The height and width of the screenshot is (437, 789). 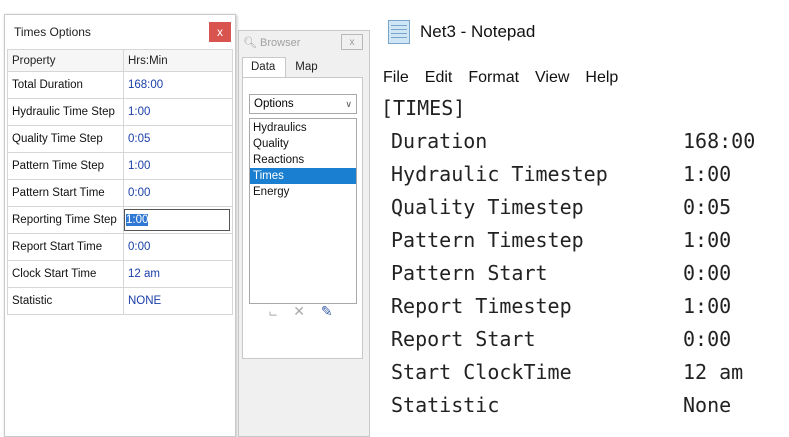 What do you see at coordinates (65, 274) in the screenshot?
I see `property-name: Clock Start Time` at bounding box center [65, 274].